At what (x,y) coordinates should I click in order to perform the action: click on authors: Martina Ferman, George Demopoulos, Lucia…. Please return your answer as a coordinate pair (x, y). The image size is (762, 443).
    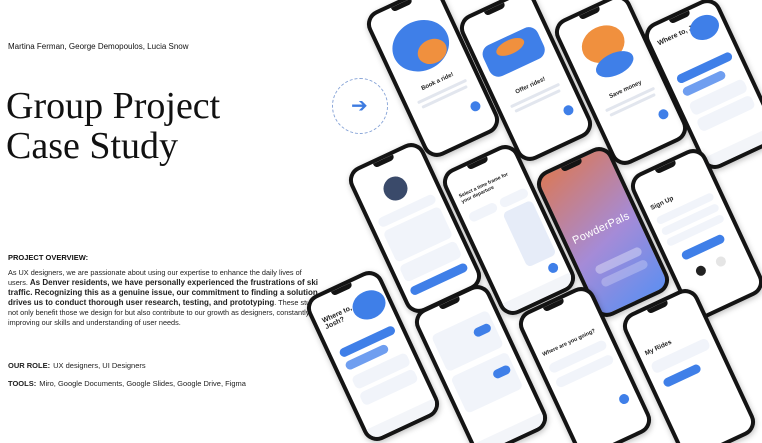
    Looking at the image, I should click on (98, 46).